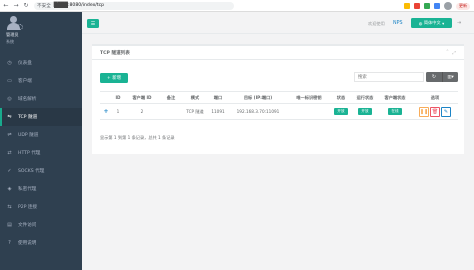 The width and height of the screenshot is (474, 270). I want to click on cell-key, so click(309, 111).